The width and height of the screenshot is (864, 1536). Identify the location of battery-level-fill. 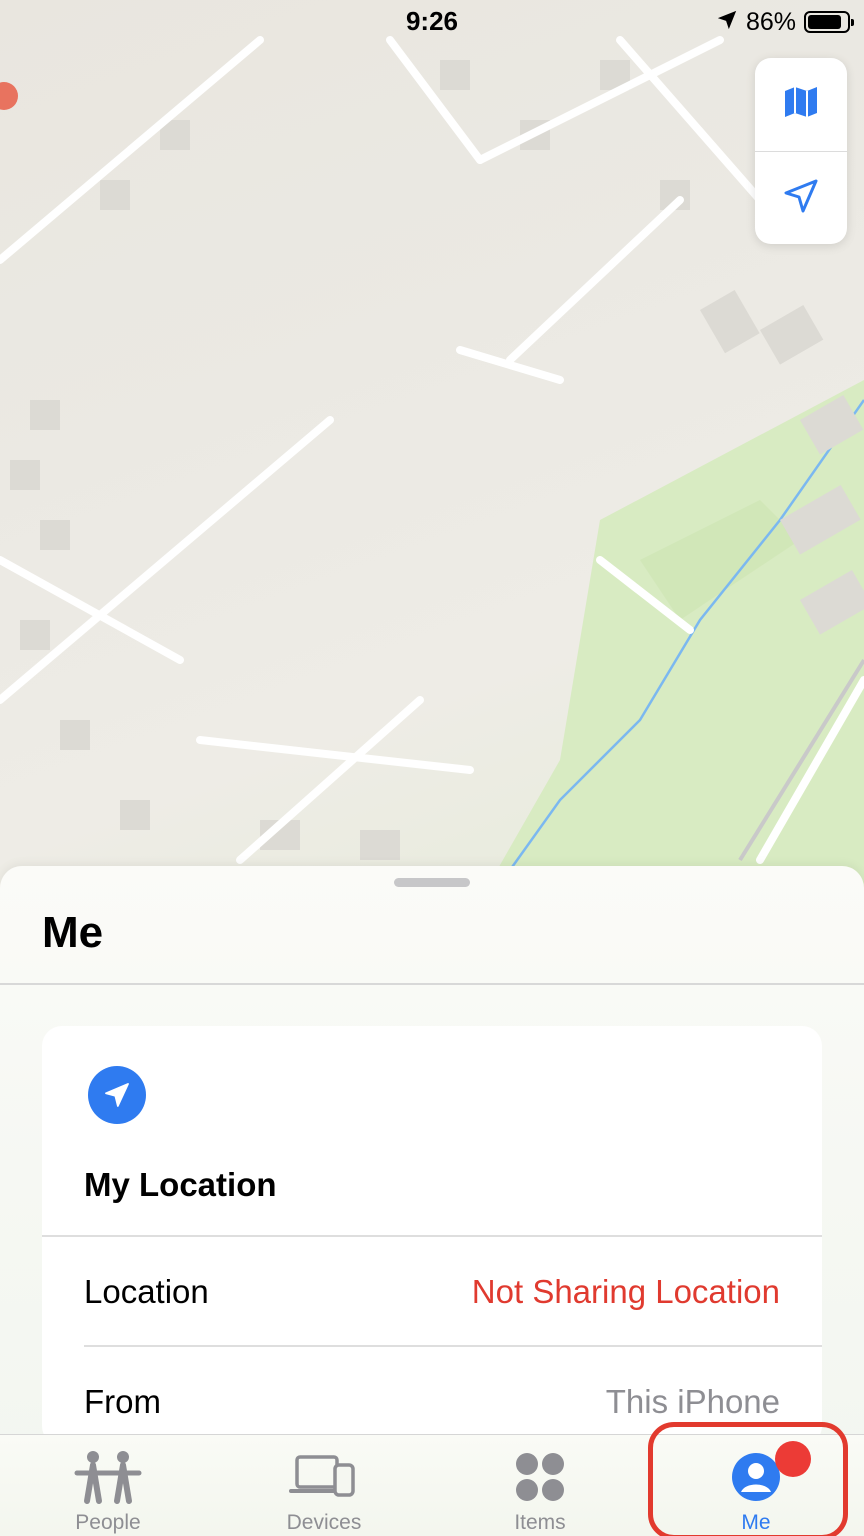
(824, 22).